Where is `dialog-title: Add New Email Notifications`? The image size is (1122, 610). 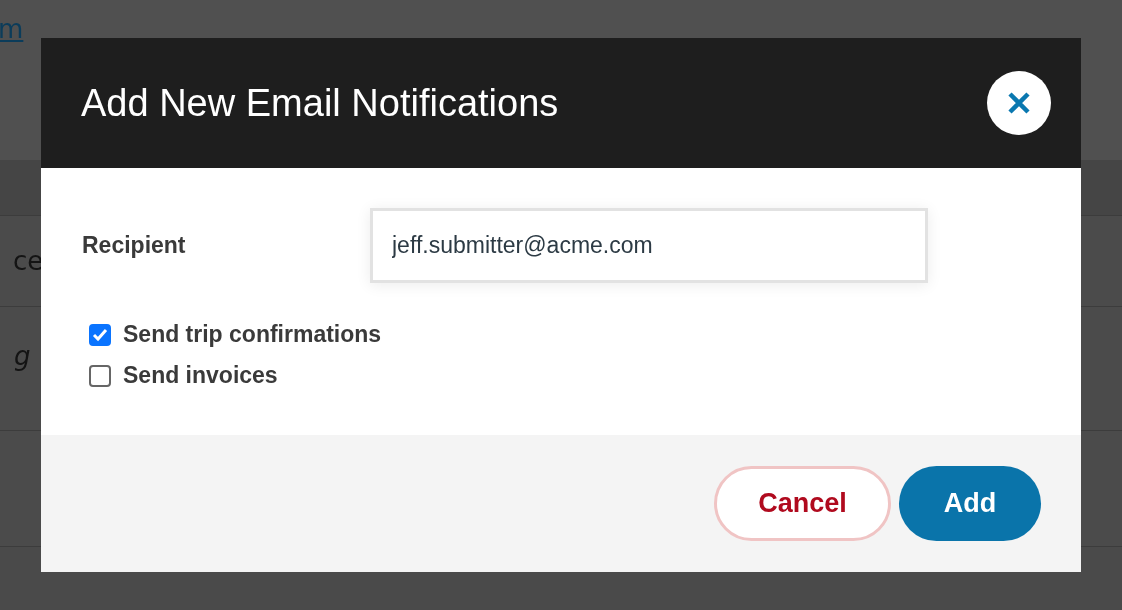
dialog-title: Add New Email Notifications is located at coordinates (320, 103).